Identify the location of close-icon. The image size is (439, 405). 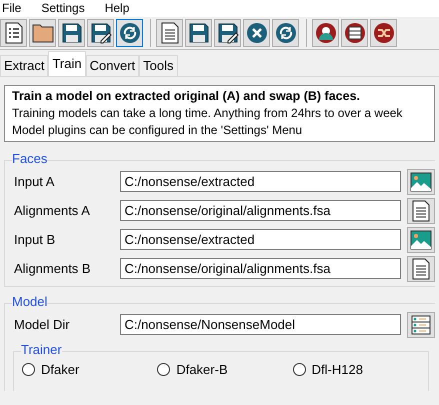
(257, 33).